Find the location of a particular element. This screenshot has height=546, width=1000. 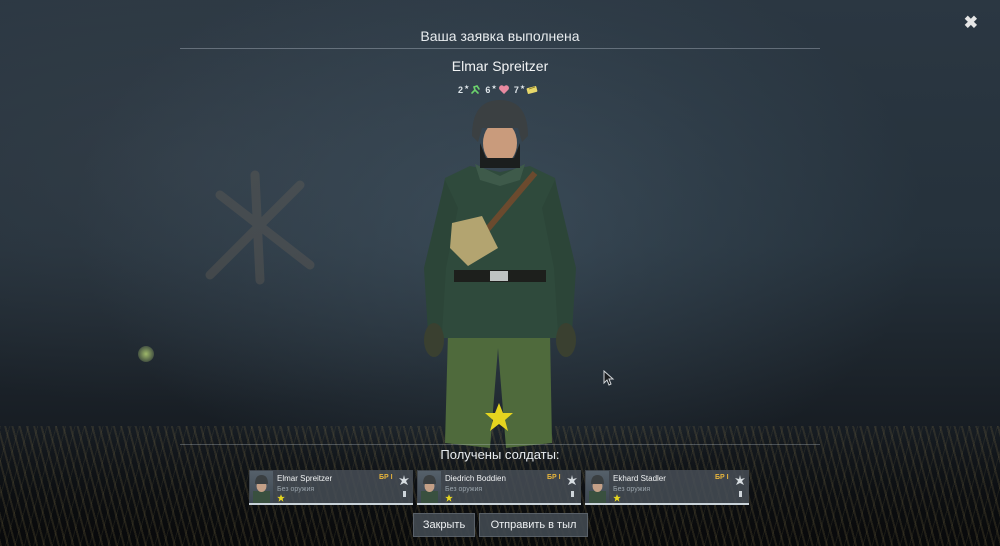

dialog-actions: Закрыть Отправить в тыл is located at coordinates (500, 525).